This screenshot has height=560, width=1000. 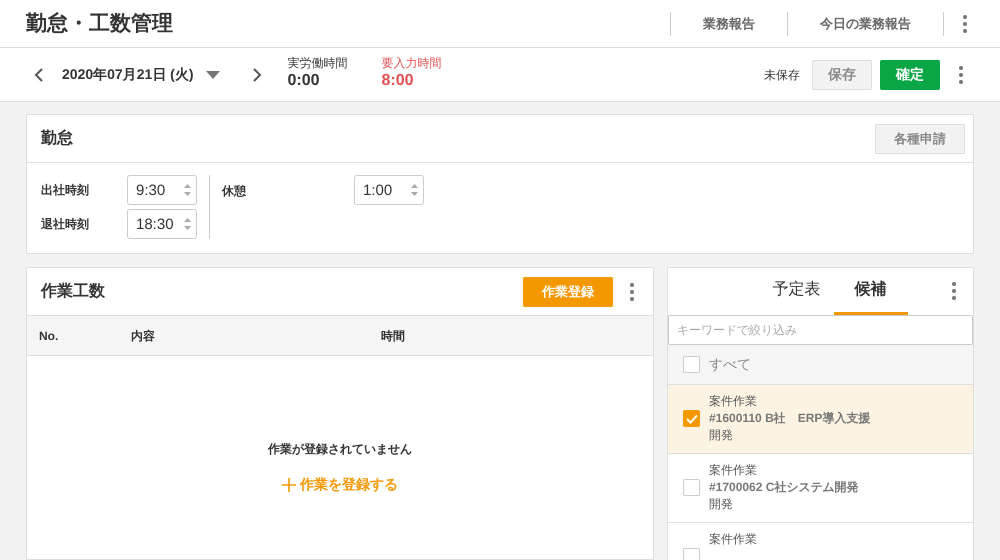 I want to click on empty-message: 作業が登録されていません, so click(x=340, y=449).